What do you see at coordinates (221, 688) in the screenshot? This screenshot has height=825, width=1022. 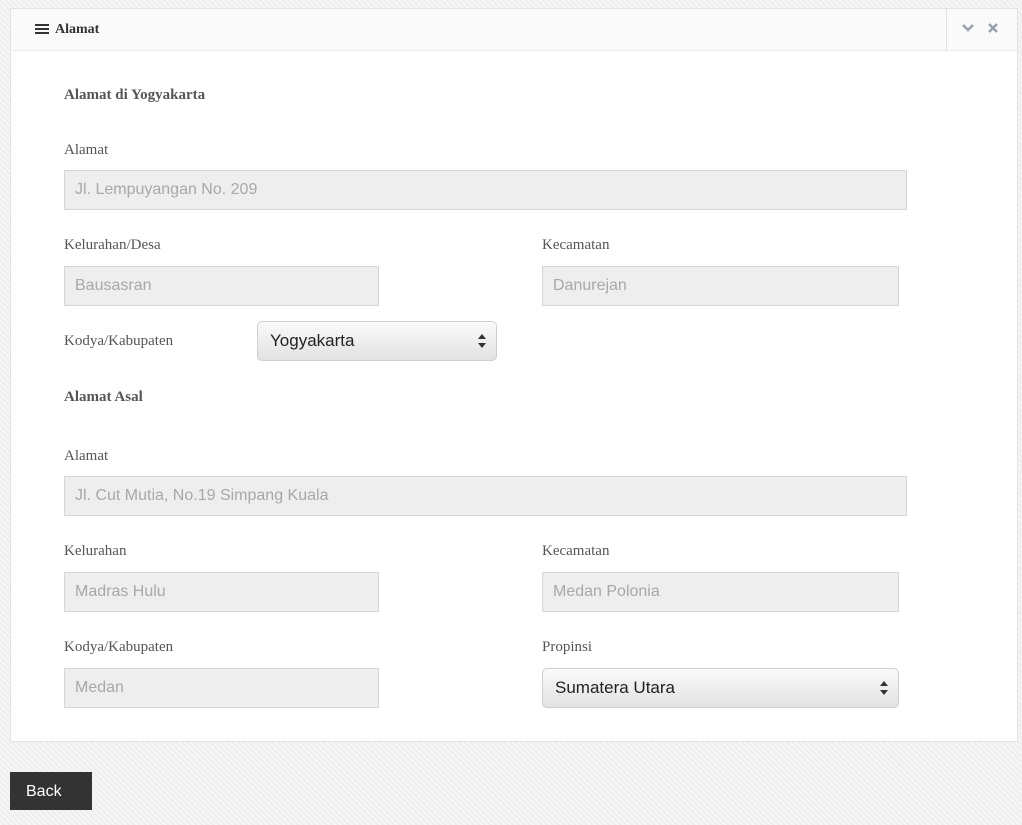 I see `kodya-kabupaten-asal-field: Medan` at bounding box center [221, 688].